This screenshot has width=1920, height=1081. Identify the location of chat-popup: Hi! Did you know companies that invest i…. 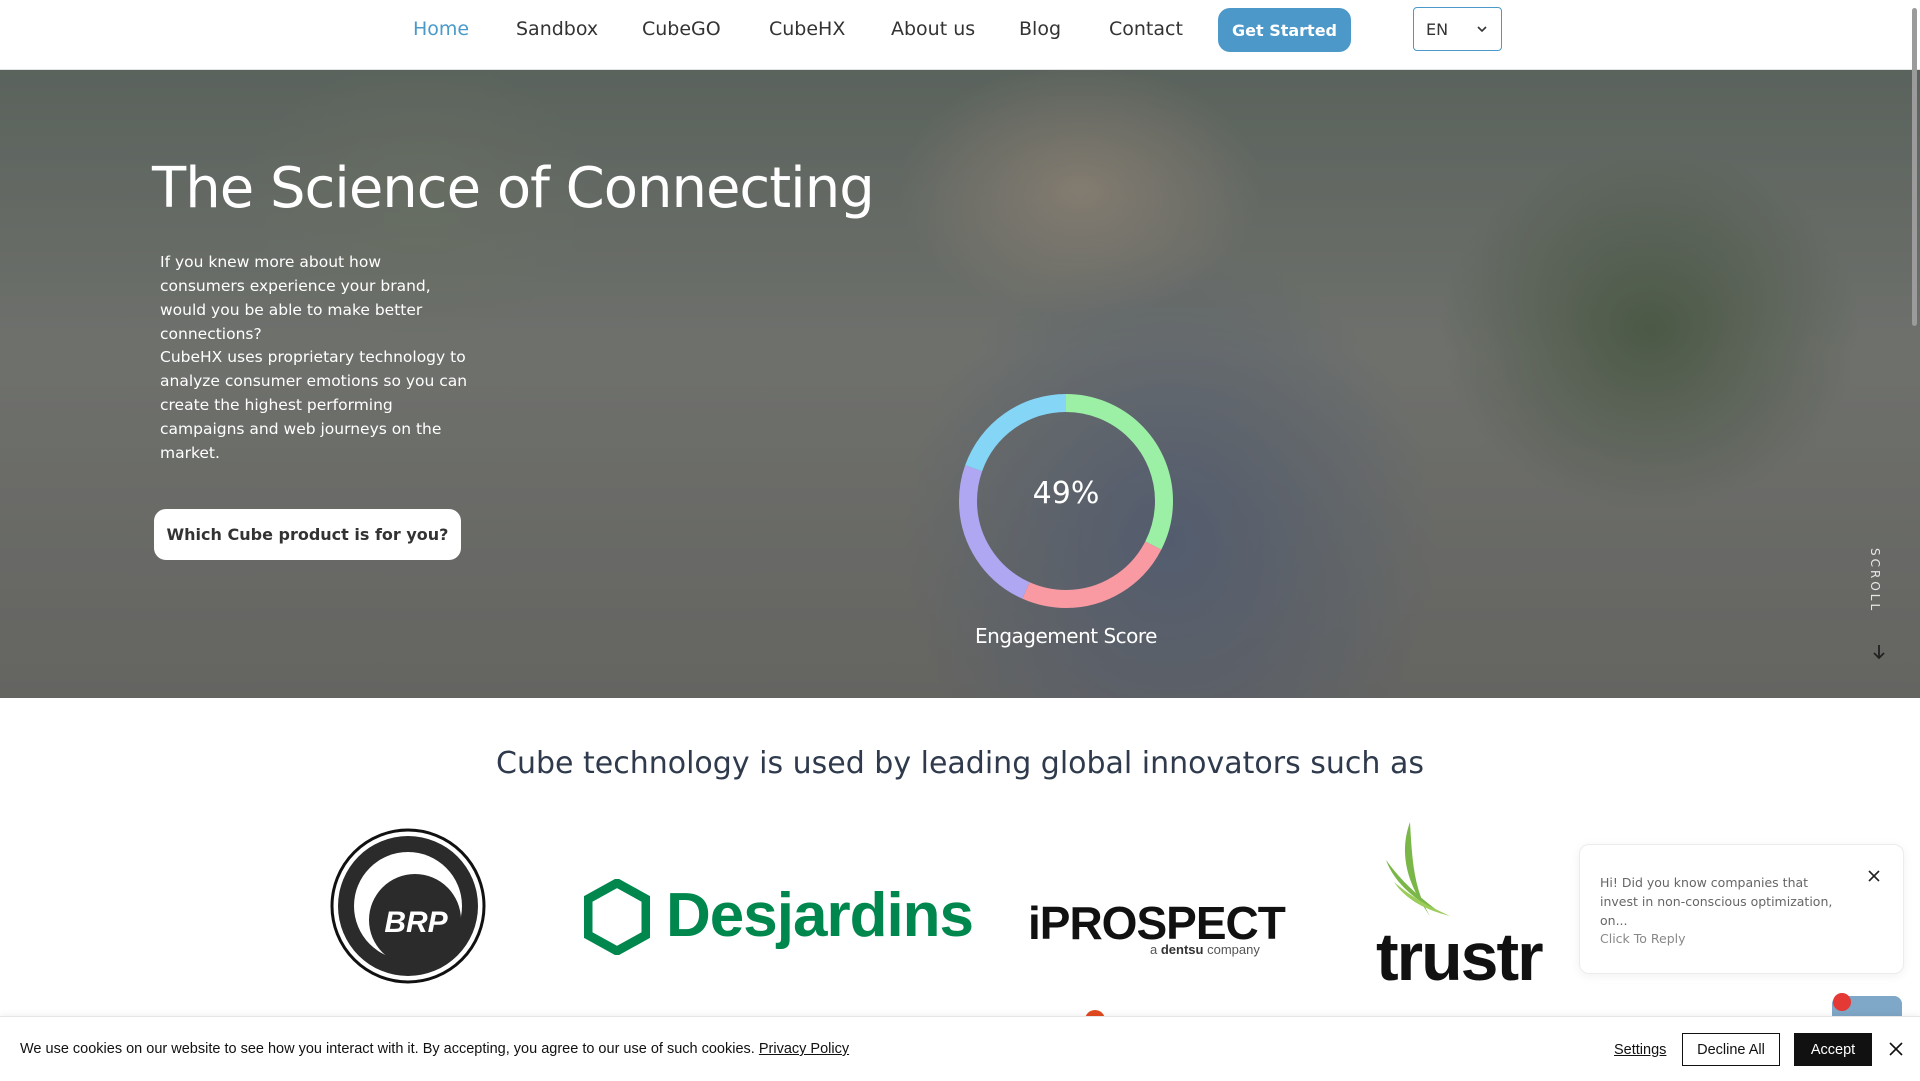
(1741, 909).